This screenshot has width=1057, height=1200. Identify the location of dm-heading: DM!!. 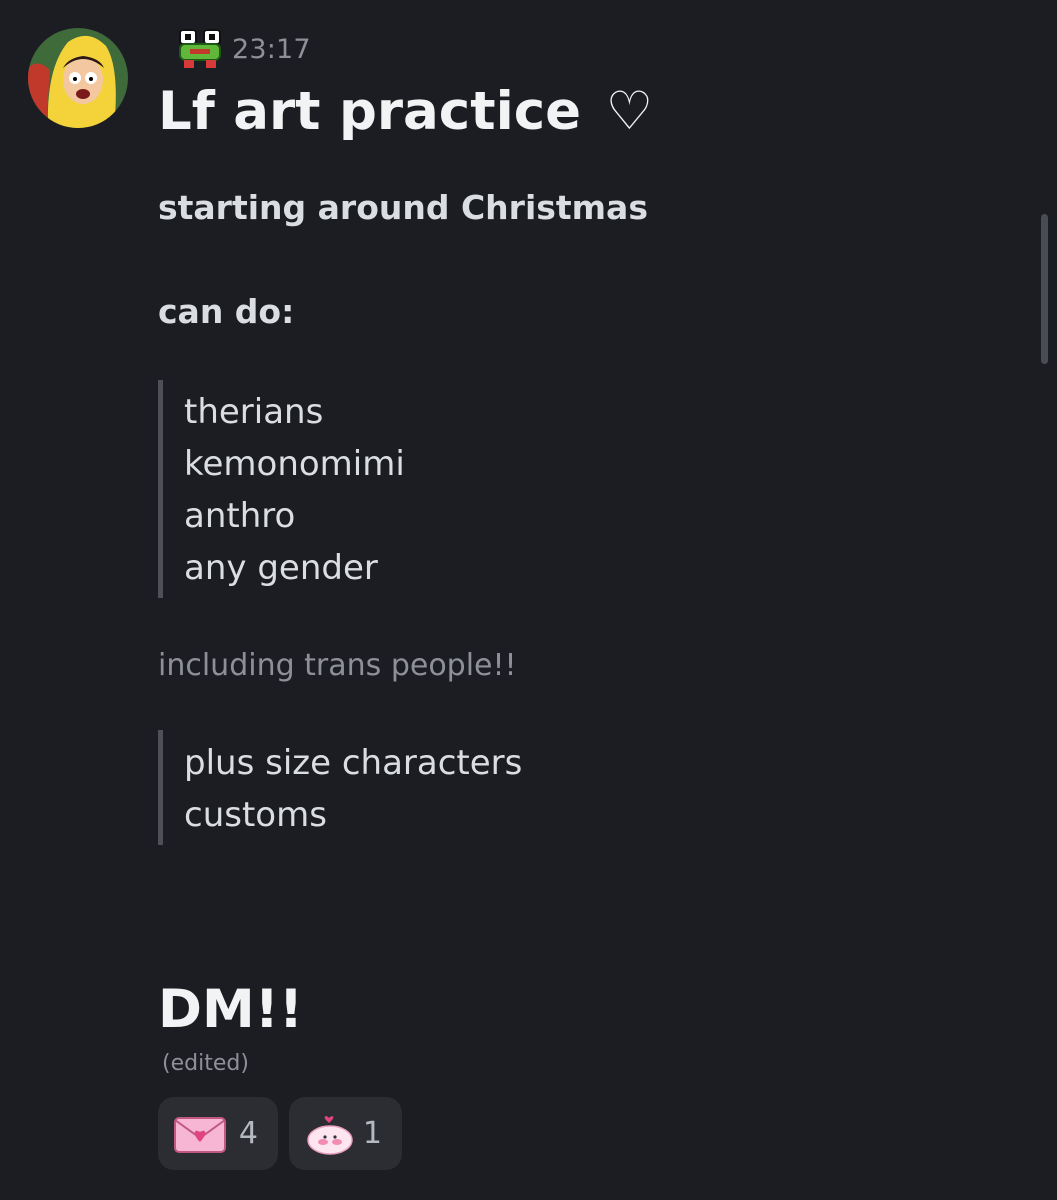
(231, 1009).